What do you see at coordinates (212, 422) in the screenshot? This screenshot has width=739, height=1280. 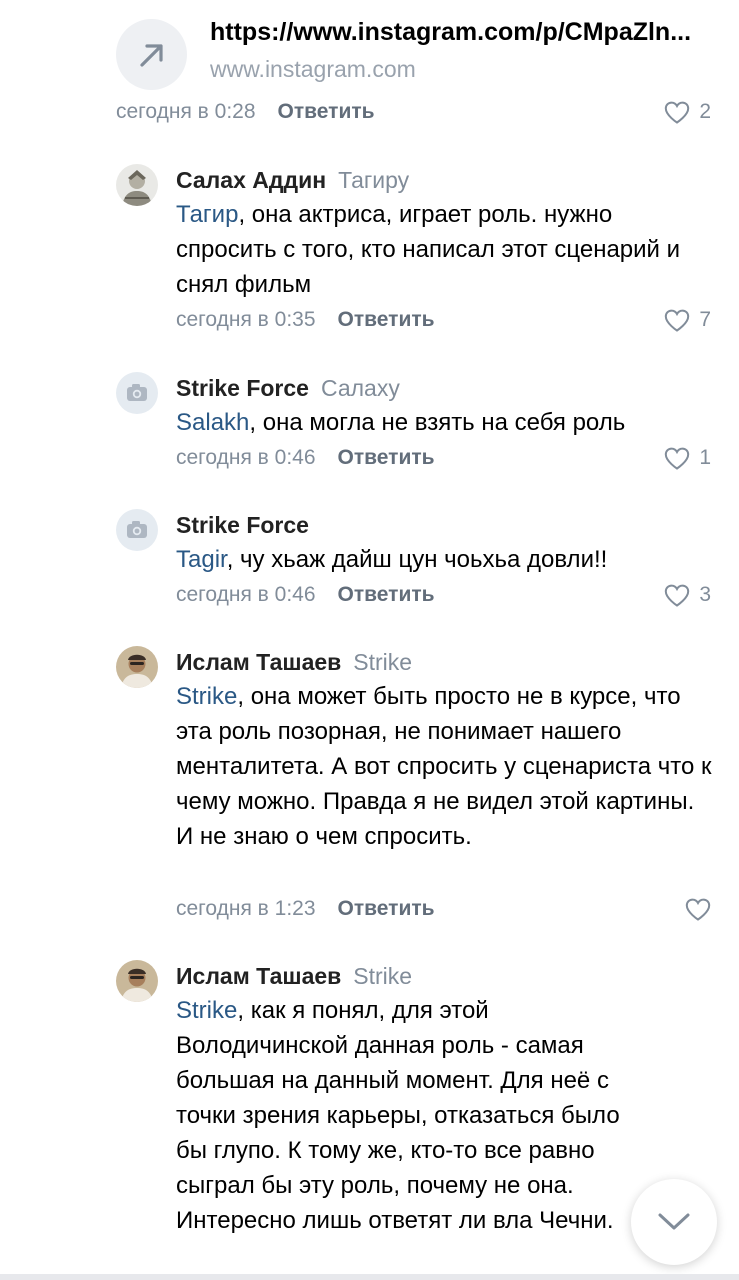 I see `mention-link: Salakh` at bounding box center [212, 422].